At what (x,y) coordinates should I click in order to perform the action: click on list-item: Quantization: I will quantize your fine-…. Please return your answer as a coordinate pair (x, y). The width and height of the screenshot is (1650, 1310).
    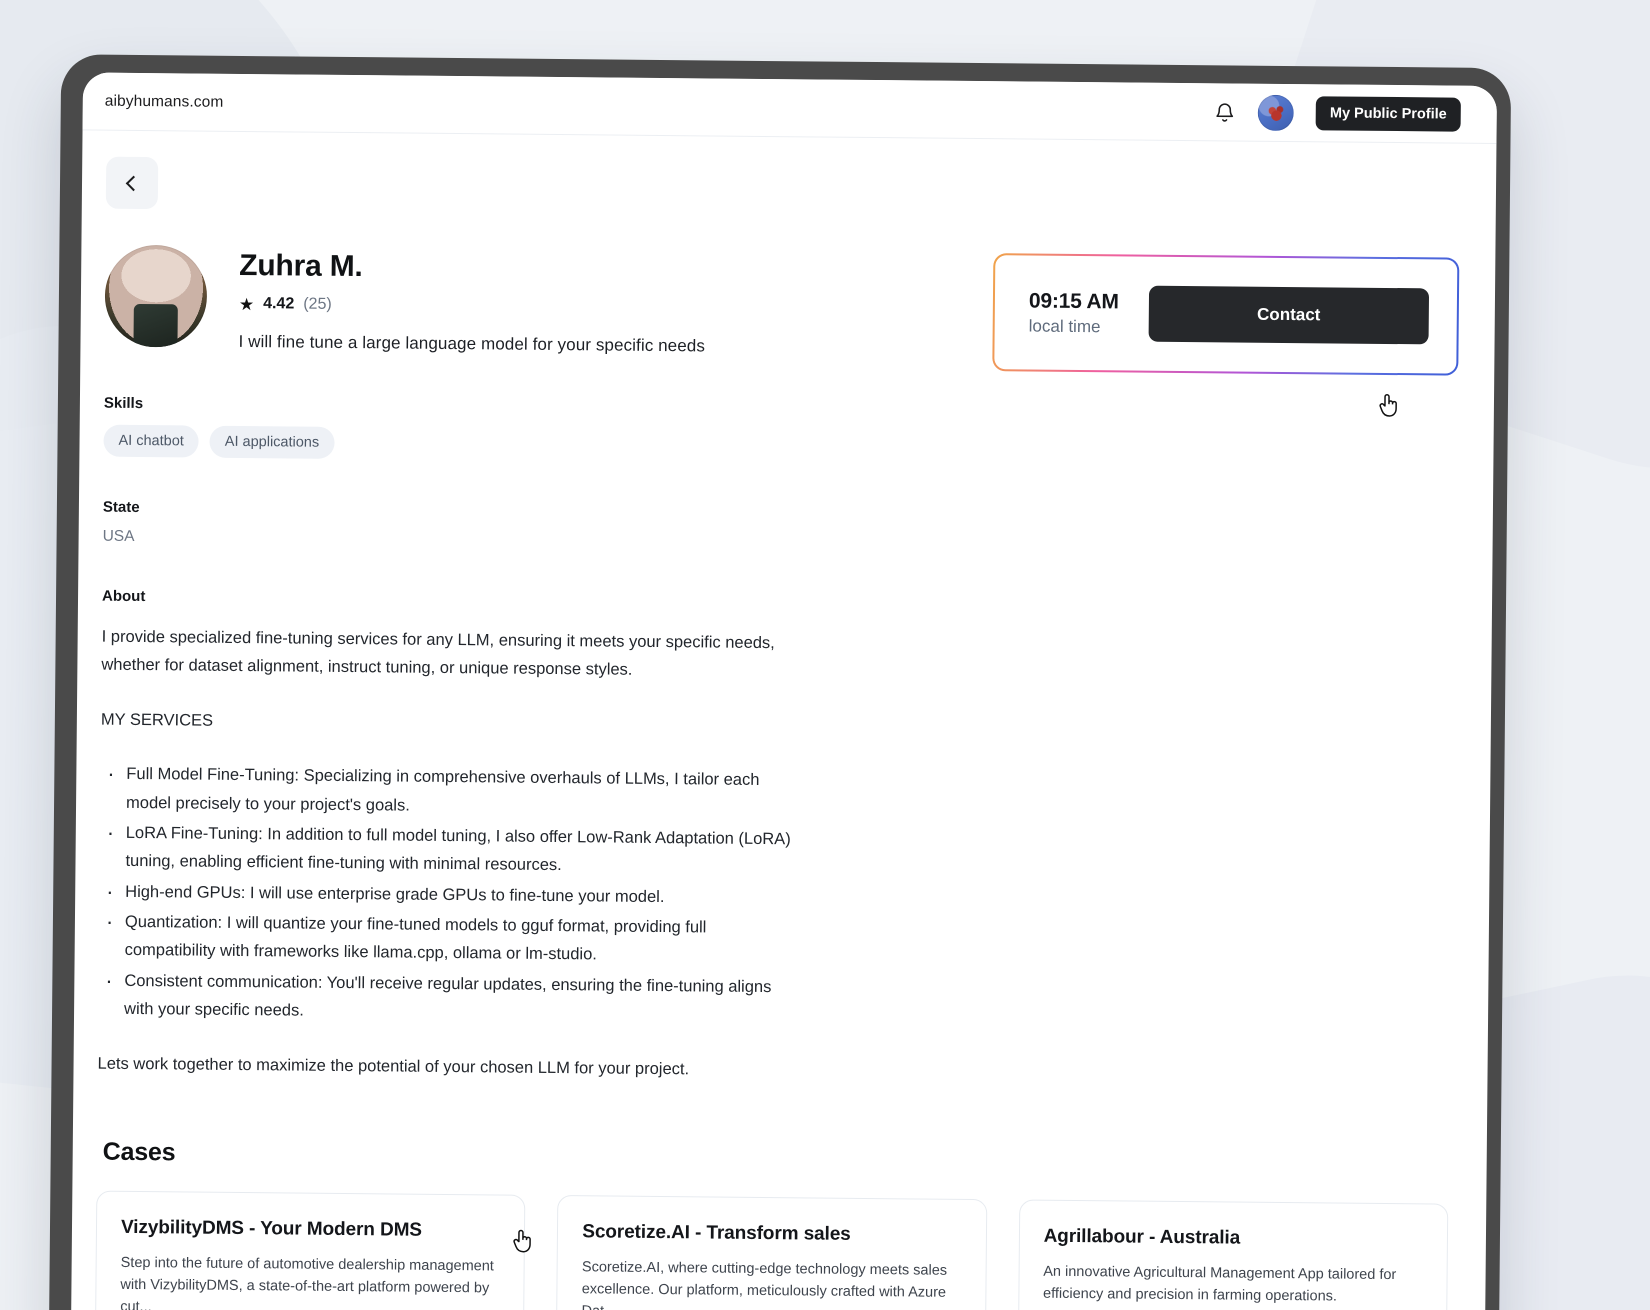
    Looking at the image, I should click on (449, 939).